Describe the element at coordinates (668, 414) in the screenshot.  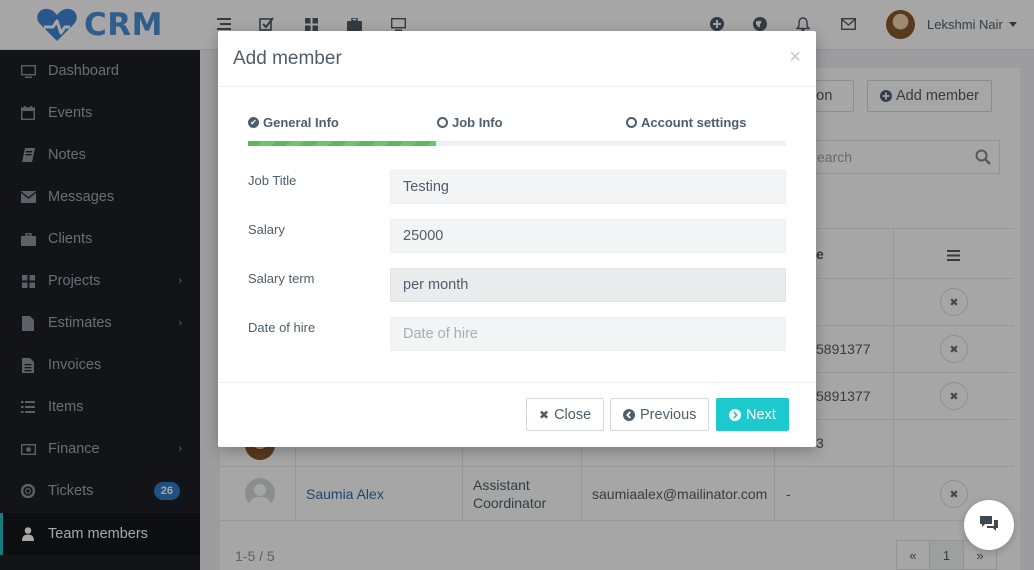
I see `previous-button-label: Previous` at that location.